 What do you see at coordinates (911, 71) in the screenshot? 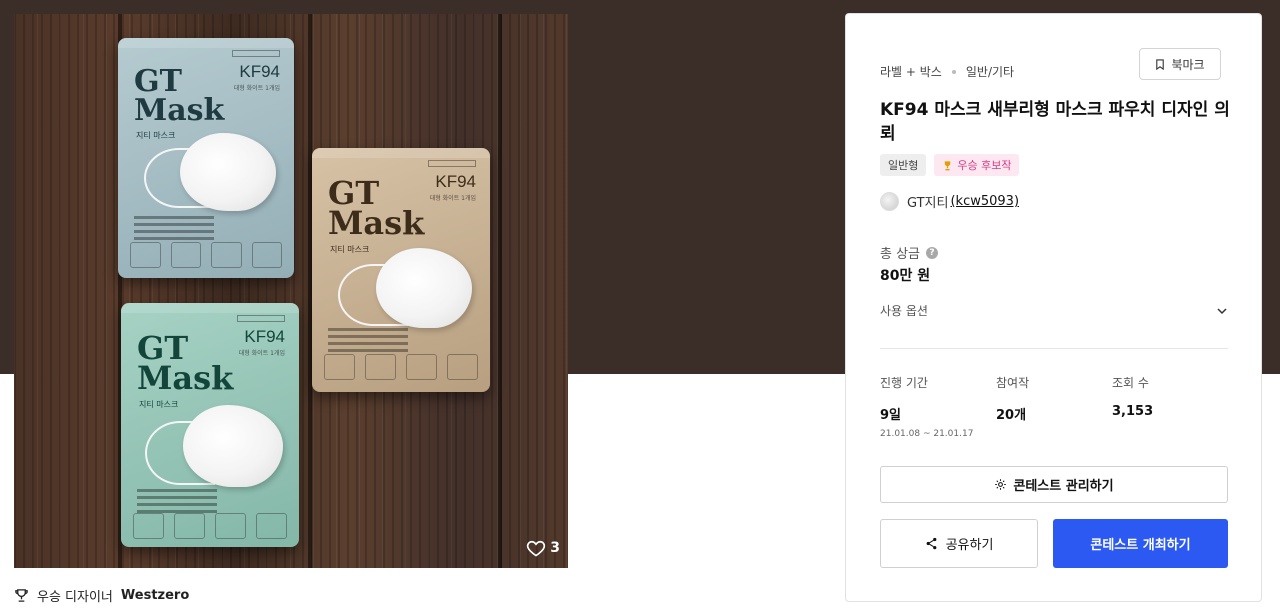
I see `breadcrumb-category: 라벨 + 박스` at bounding box center [911, 71].